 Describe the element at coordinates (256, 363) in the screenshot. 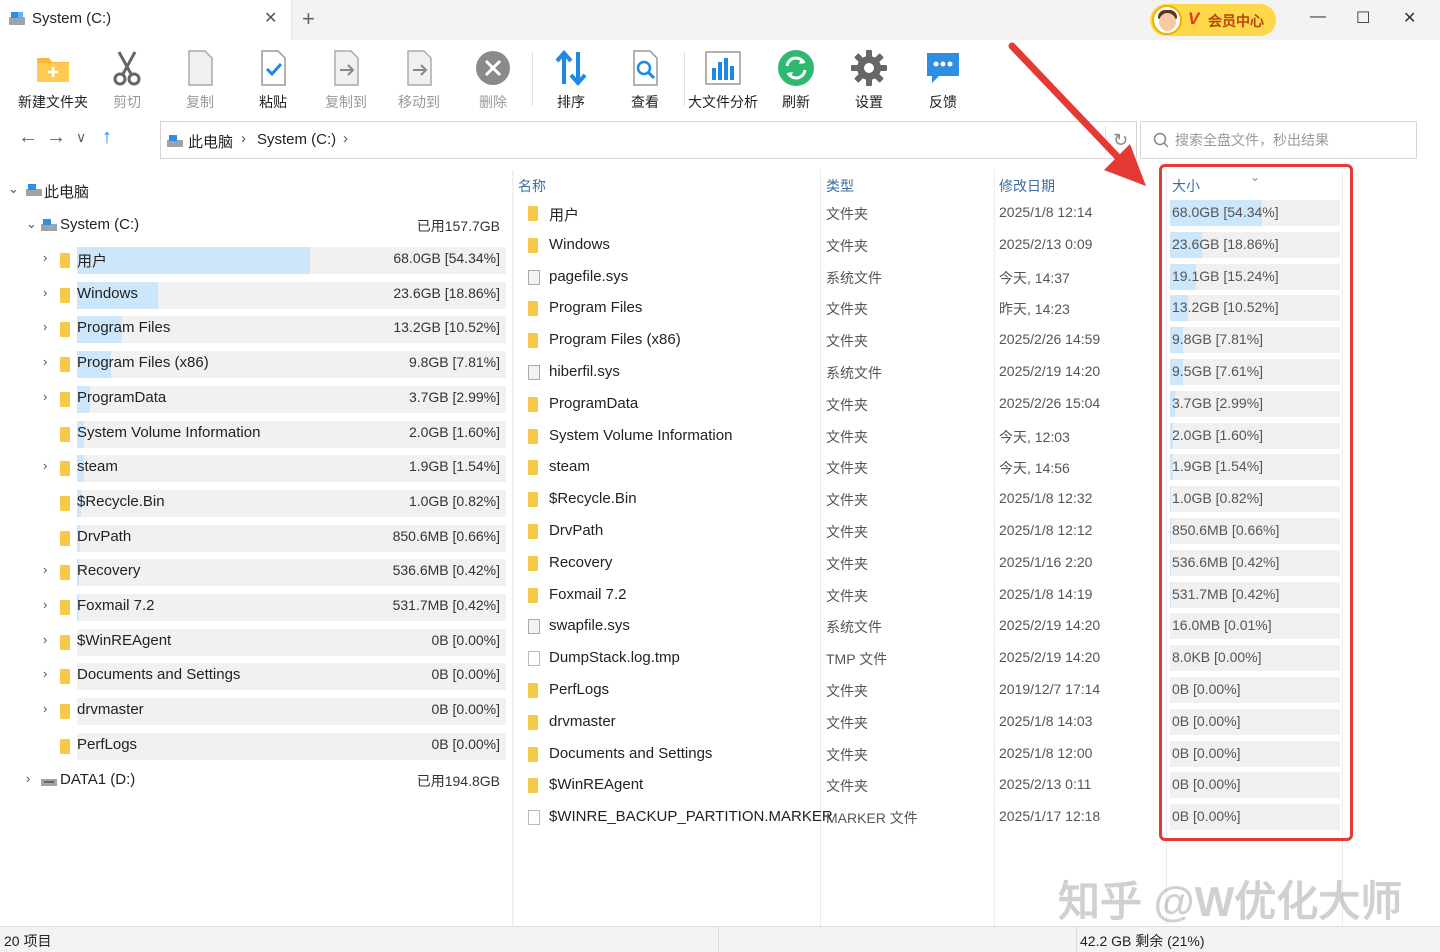

I see `tree-item: › Program Files (x86) 9.8GB [7.81%]` at that location.